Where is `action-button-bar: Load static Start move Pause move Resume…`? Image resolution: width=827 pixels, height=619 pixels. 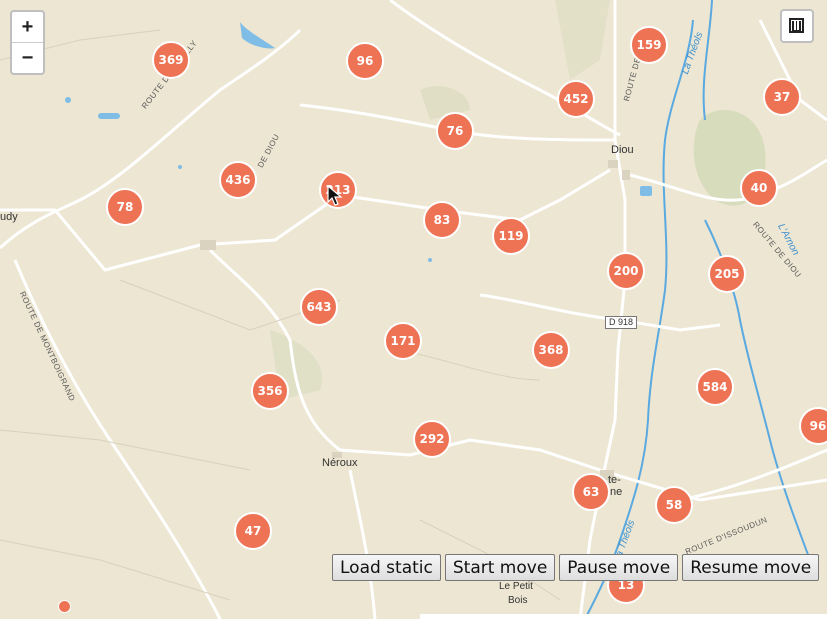 action-button-bar: Load static Start move Pause move Resume… is located at coordinates (576, 567).